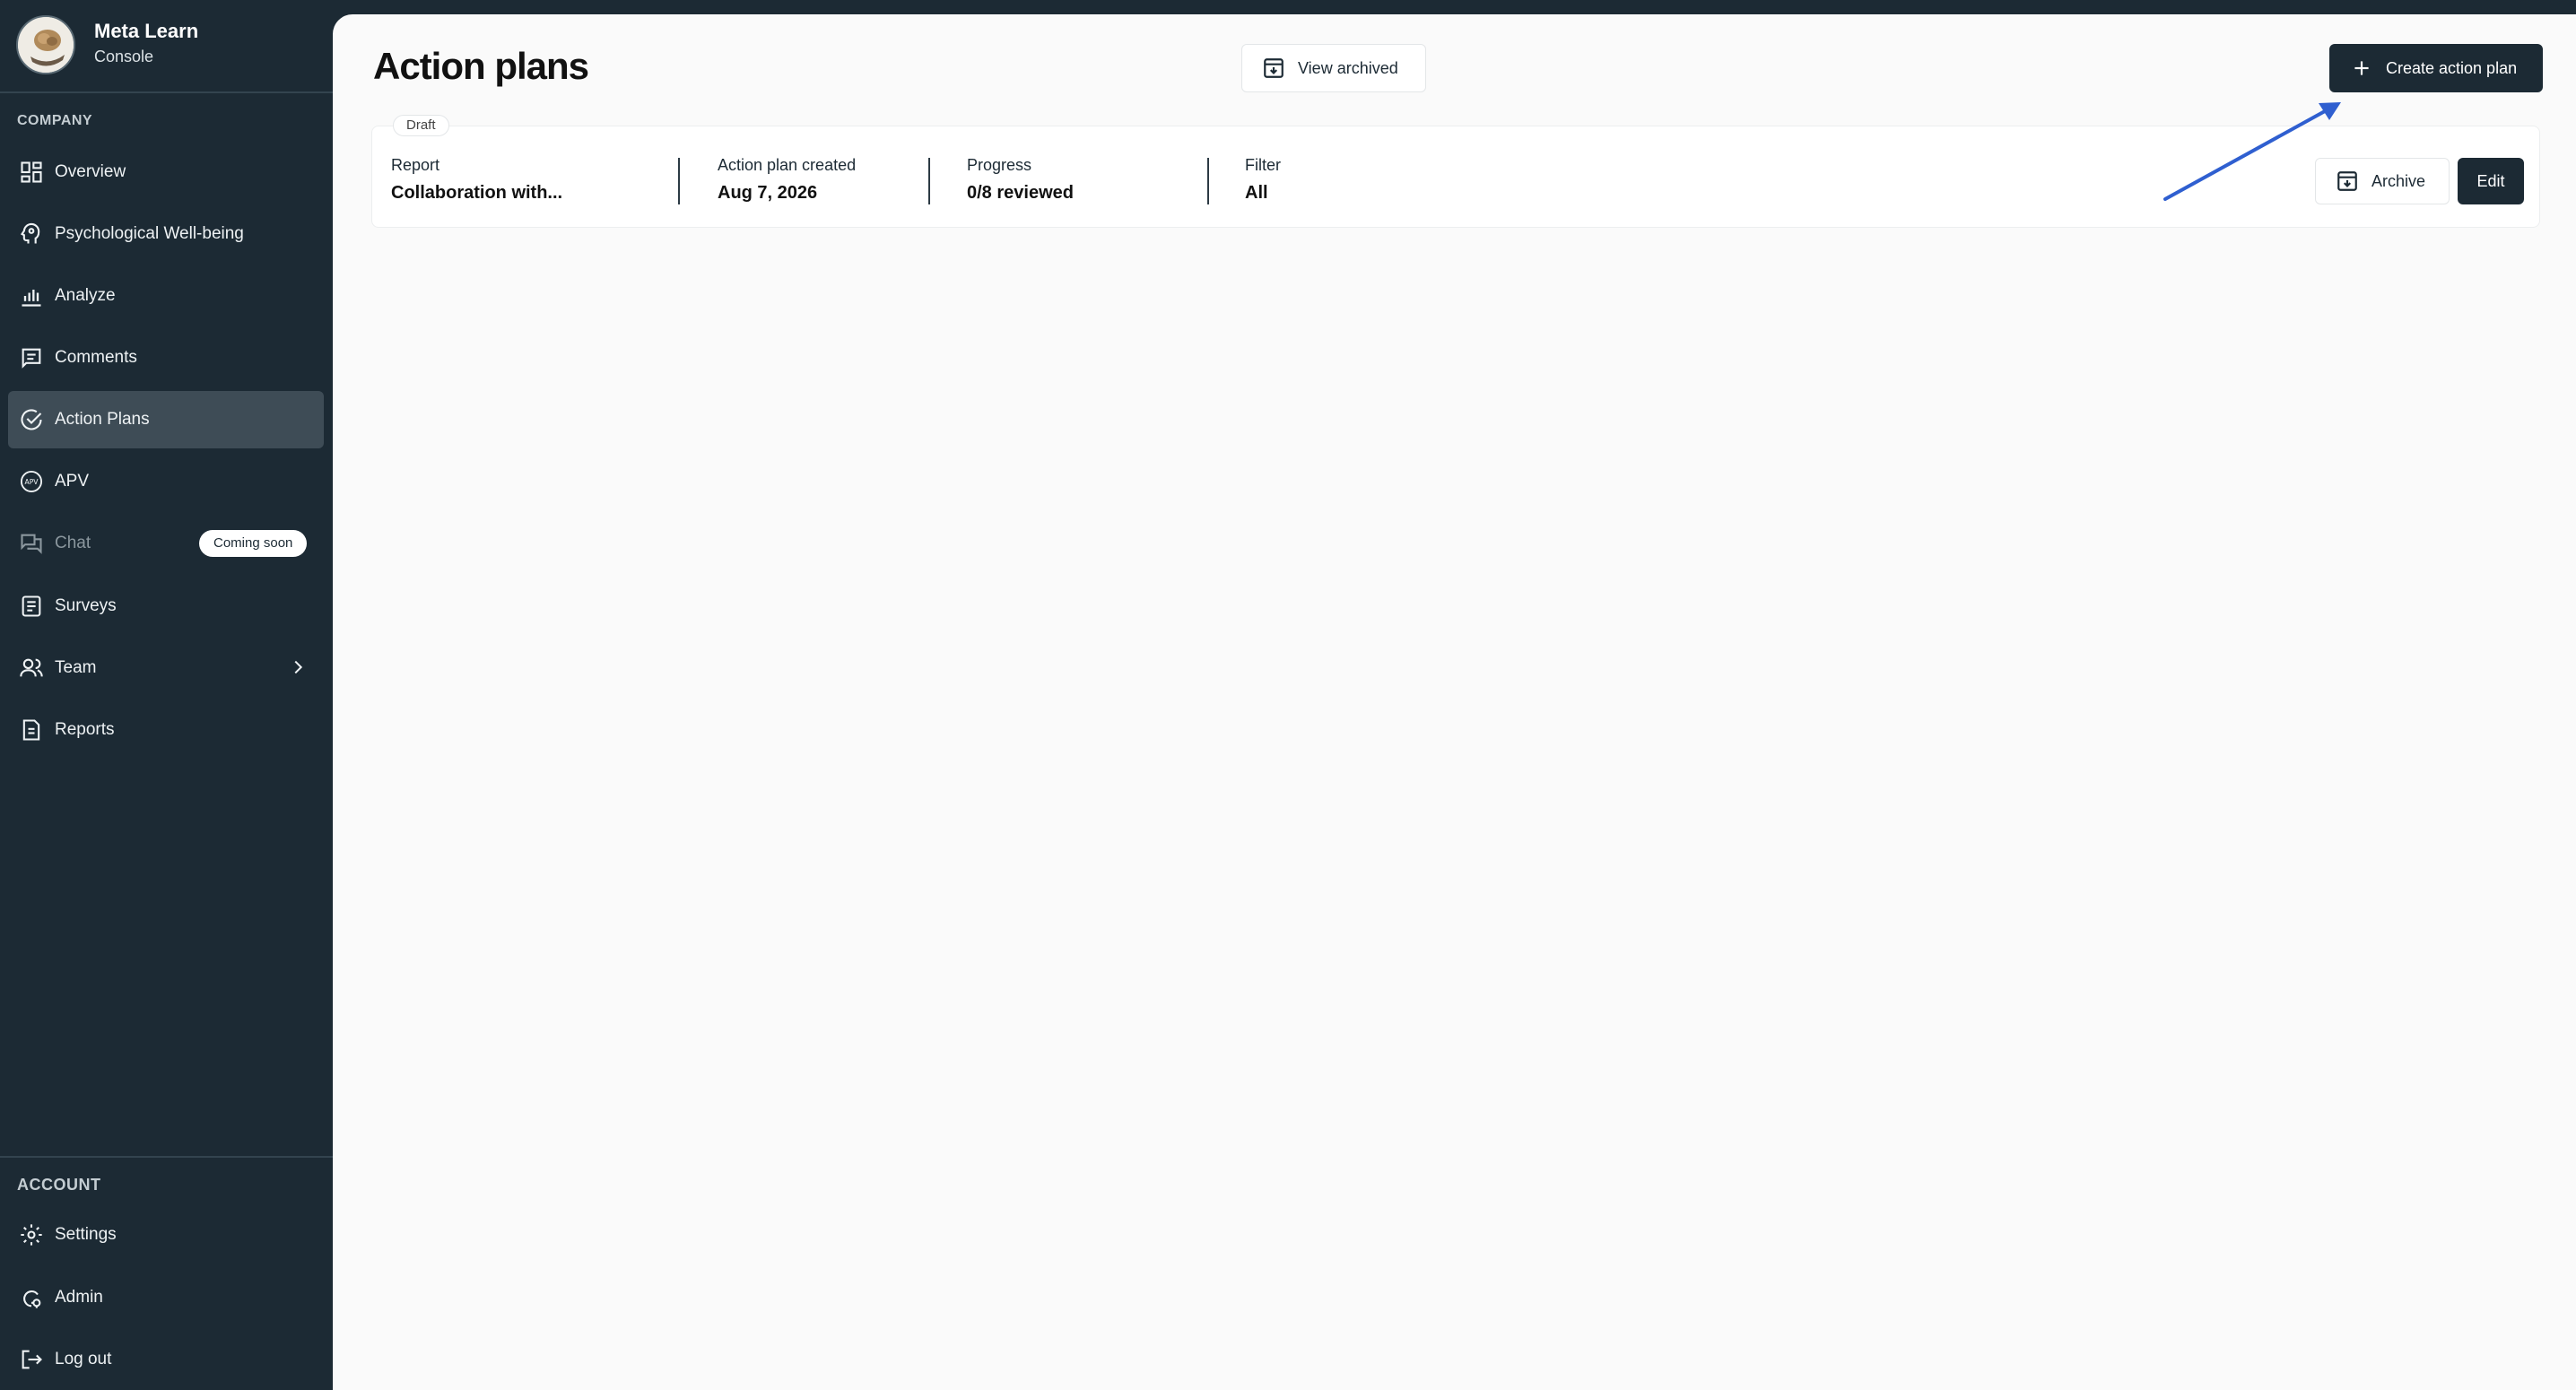 The width and height of the screenshot is (2576, 1390). What do you see at coordinates (166, 46) in the screenshot?
I see `brand-header: Meta Learn Console` at bounding box center [166, 46].